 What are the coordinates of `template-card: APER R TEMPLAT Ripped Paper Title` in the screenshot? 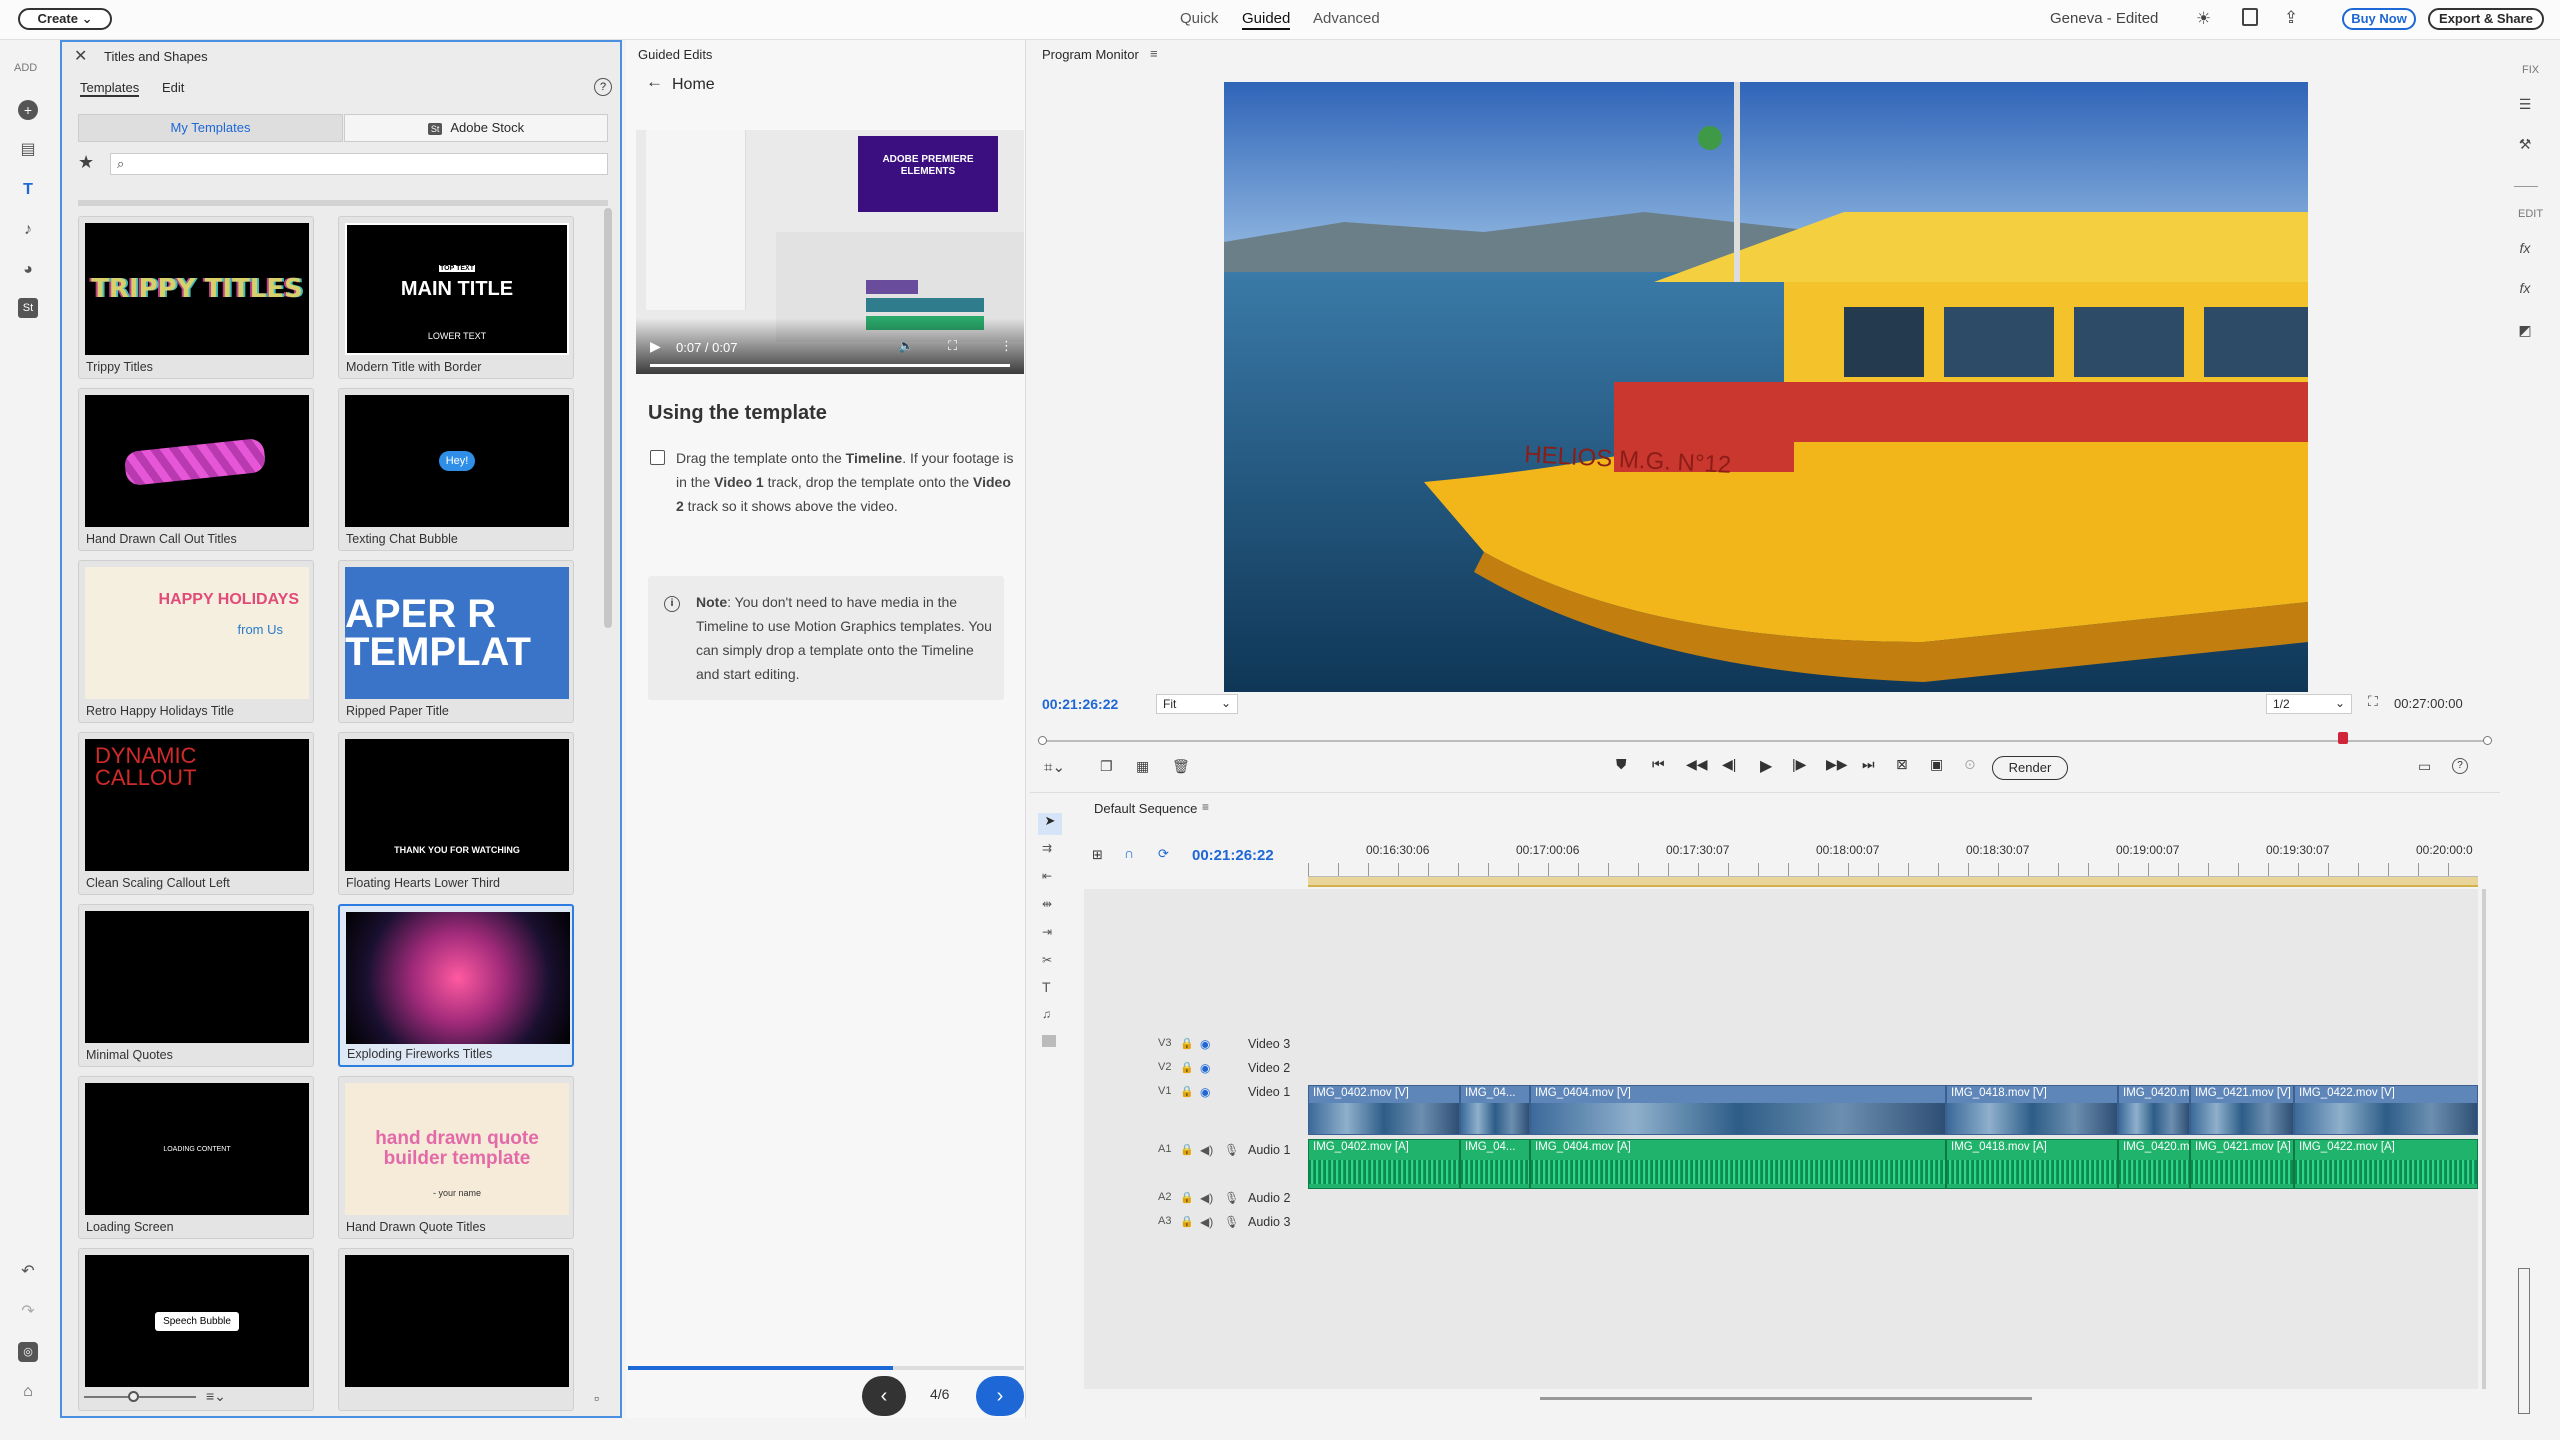 It's located at (456, 641).